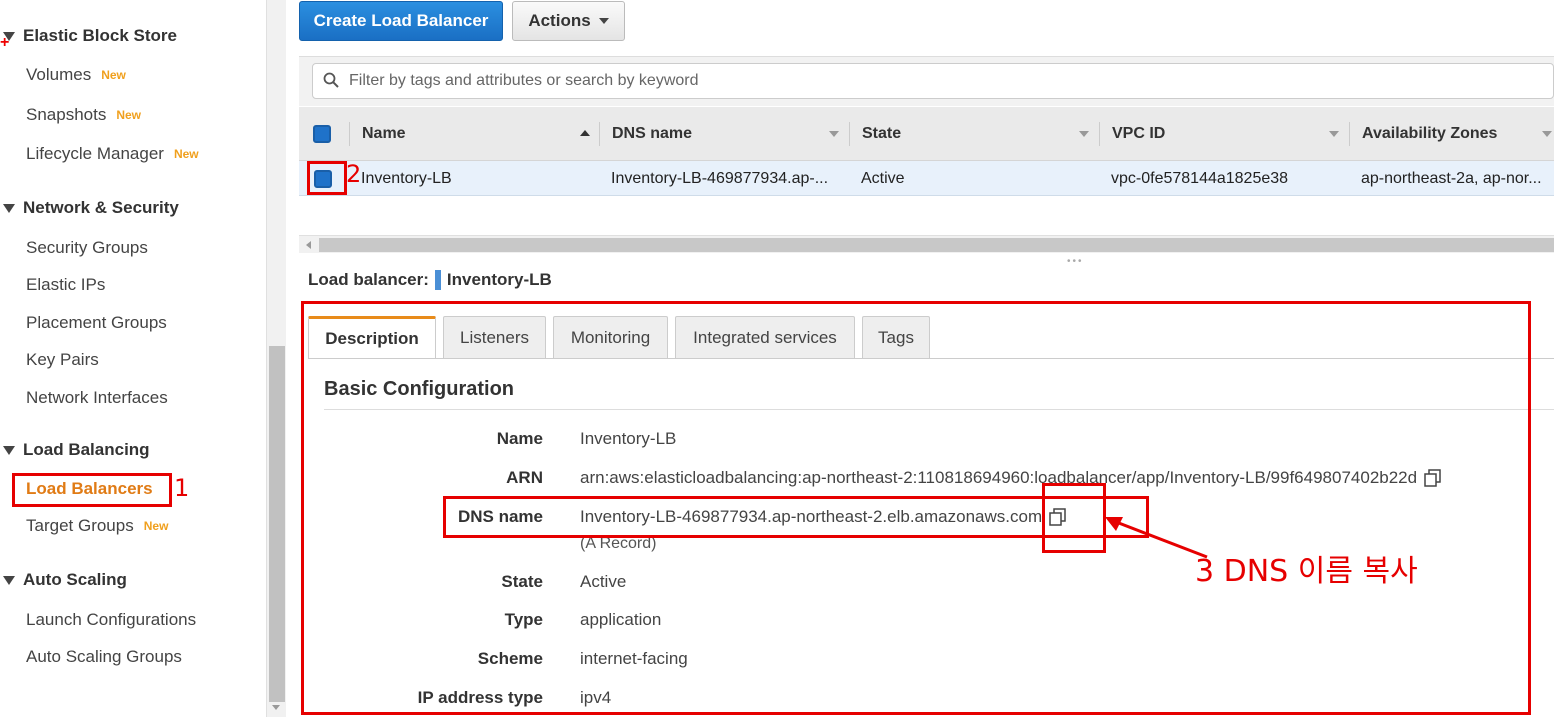 This screenshot has width=1554, height=717. I want to click on sidebar-item-lifecycle-manager: Lifecycle Manager New, so click(112, 154).